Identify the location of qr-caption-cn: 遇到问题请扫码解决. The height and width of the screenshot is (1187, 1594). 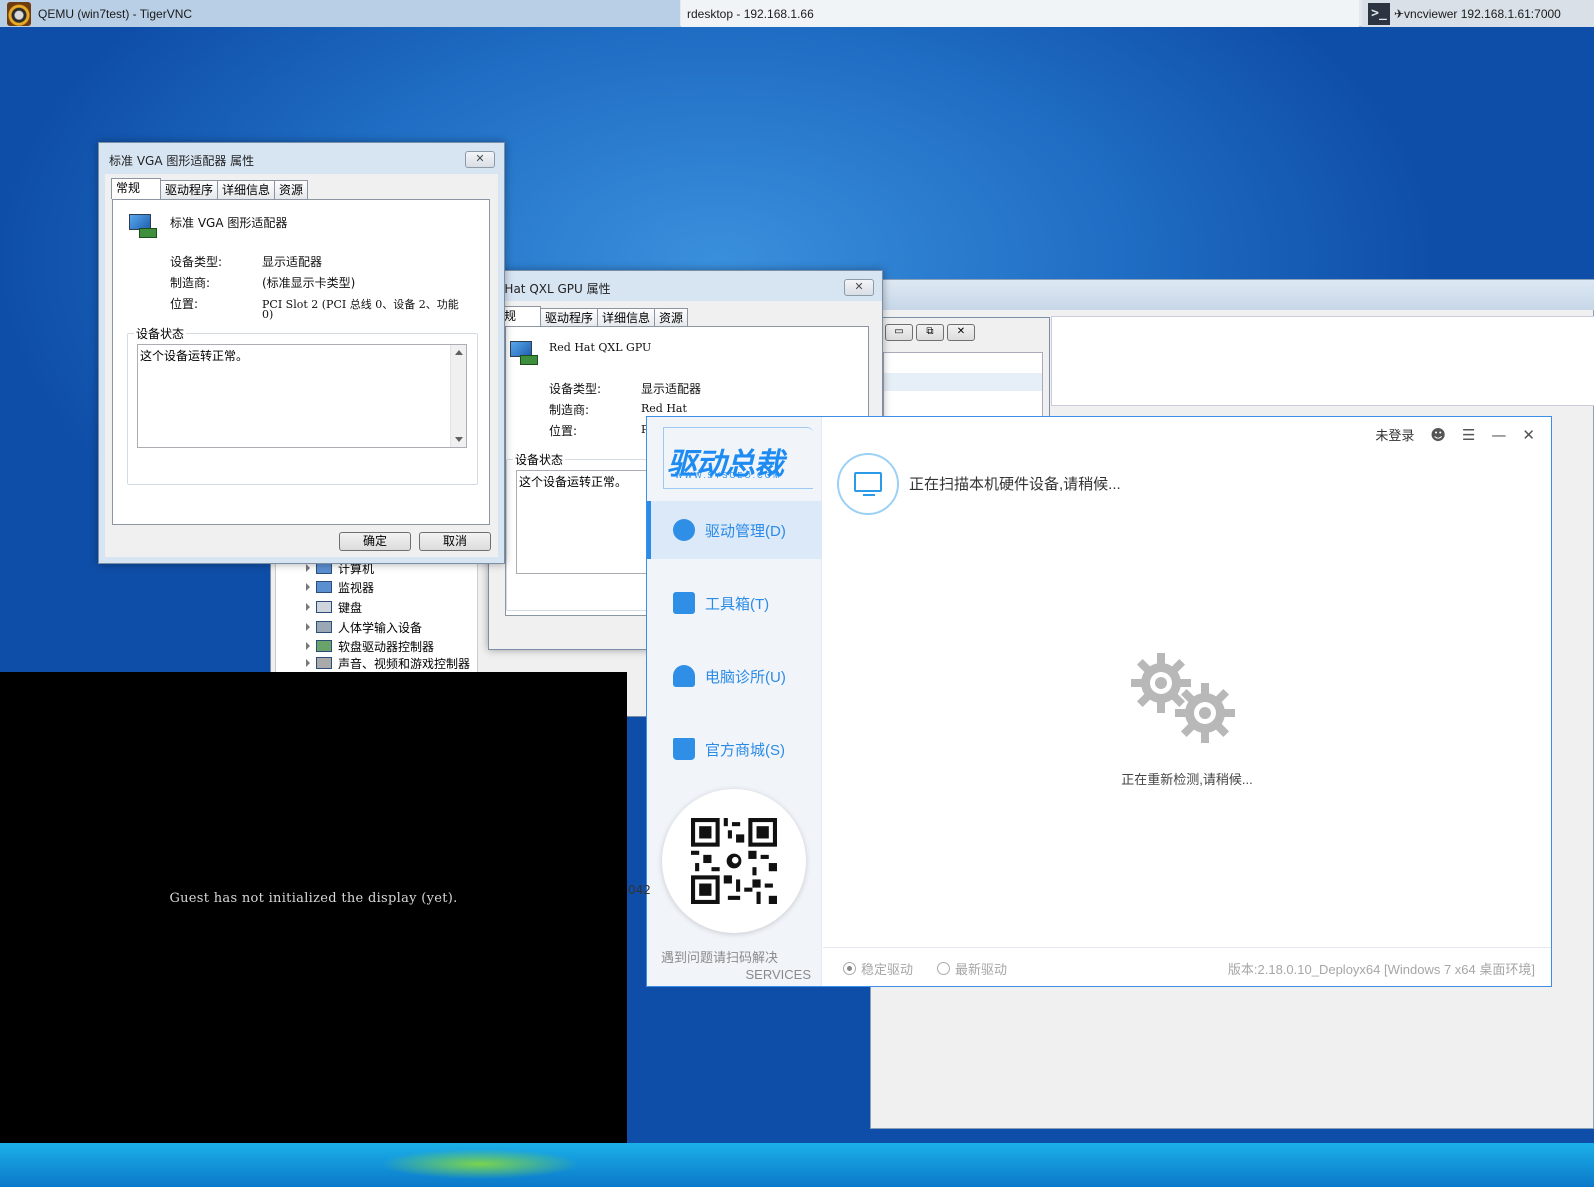
(720, 957).